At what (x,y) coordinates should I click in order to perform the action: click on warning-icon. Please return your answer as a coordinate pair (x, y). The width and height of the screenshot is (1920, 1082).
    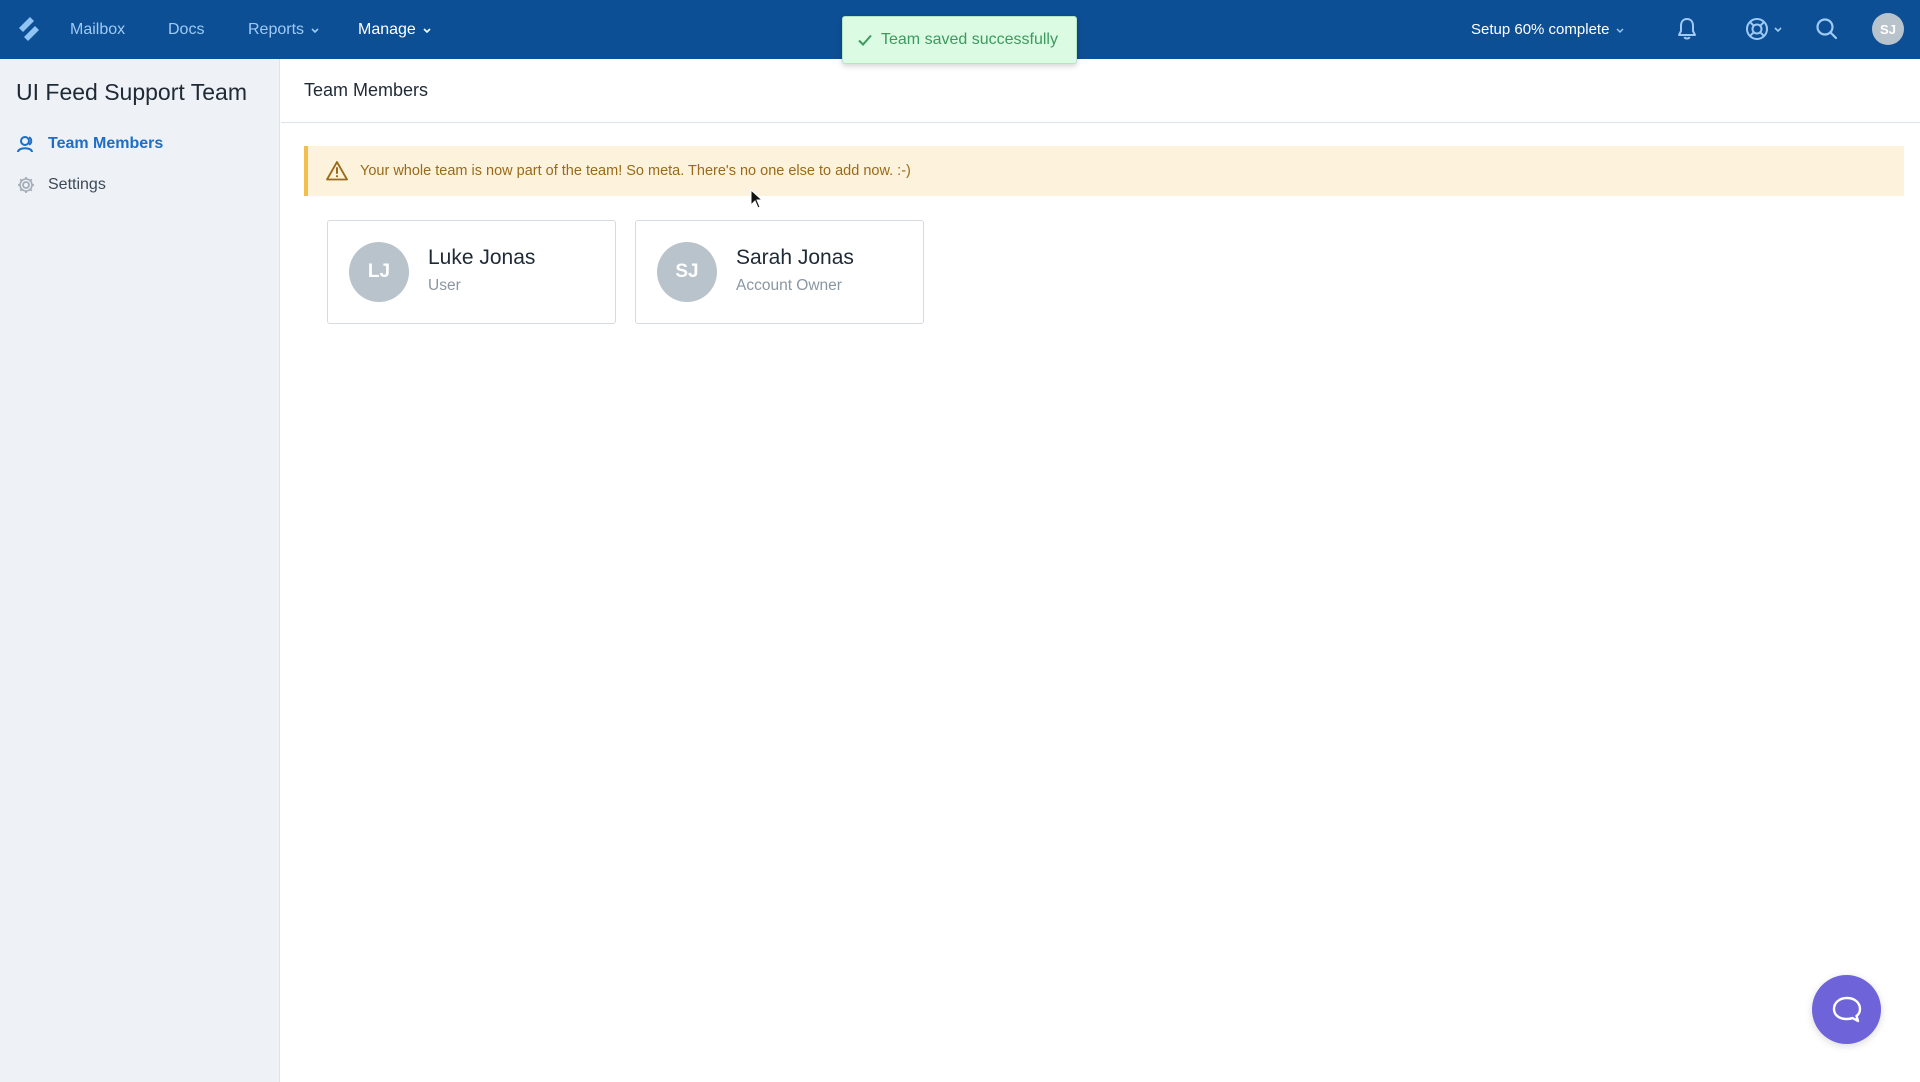
    Looking at the image, I should click on (337, 171).